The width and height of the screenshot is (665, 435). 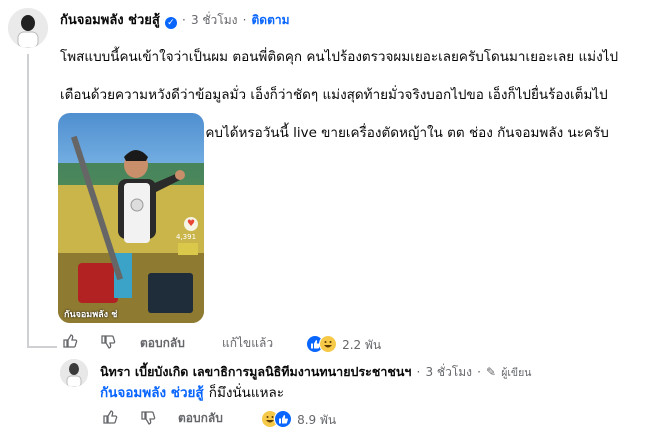 I want to click on post-reactions-count: 2.2 พัน, so click(x=362, y=345).